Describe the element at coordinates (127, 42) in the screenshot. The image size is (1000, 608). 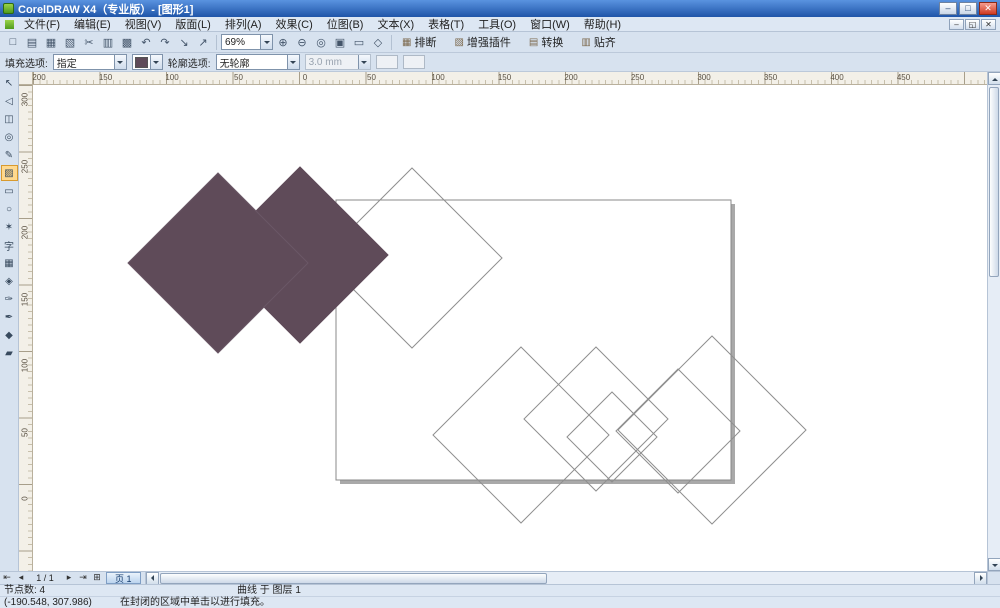
I see `paste-icon: ▩` at that location.